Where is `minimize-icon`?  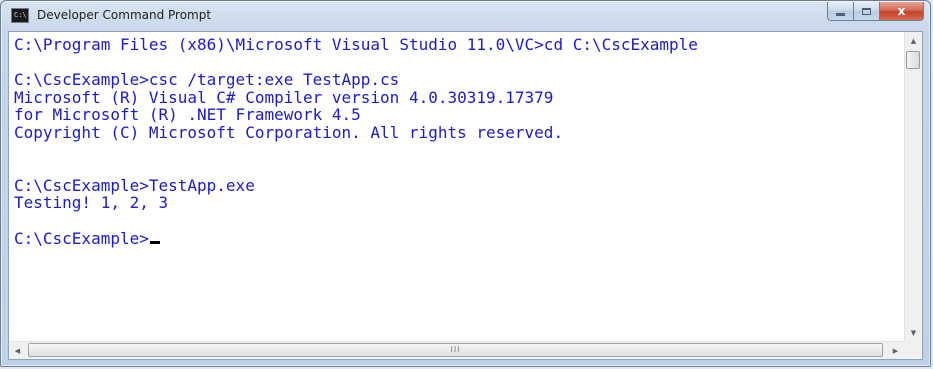
minimize-icon is located at coordinates (840, 14).